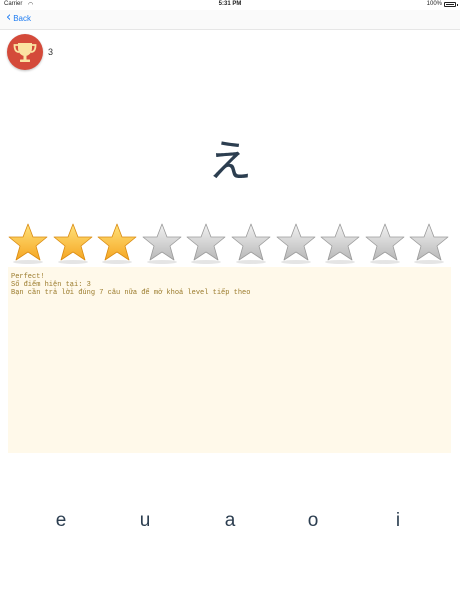 This screenshot has height=614, width=460. Describe the element at coordinates (28, 277) in the screenshot. I see `result-title: Perfect!` at that location.